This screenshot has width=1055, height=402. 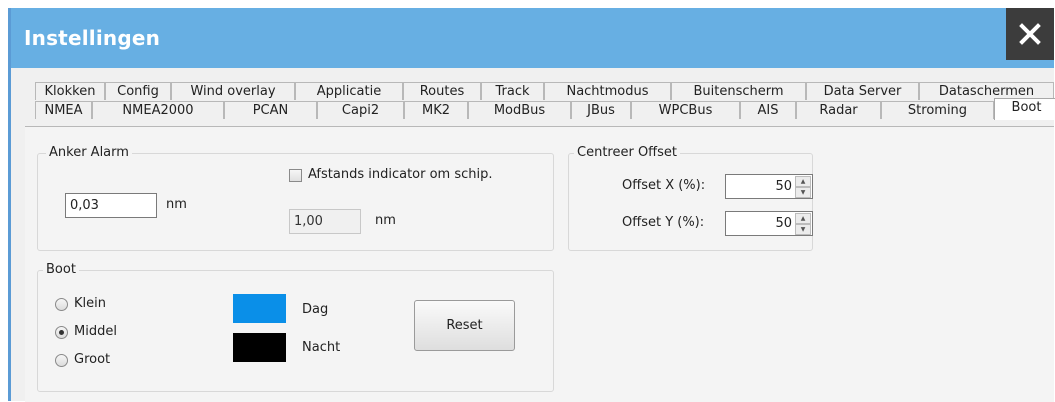 I want to click on offset-x-spin-buttons: ▲ ▼, so click(x=803, y=187).